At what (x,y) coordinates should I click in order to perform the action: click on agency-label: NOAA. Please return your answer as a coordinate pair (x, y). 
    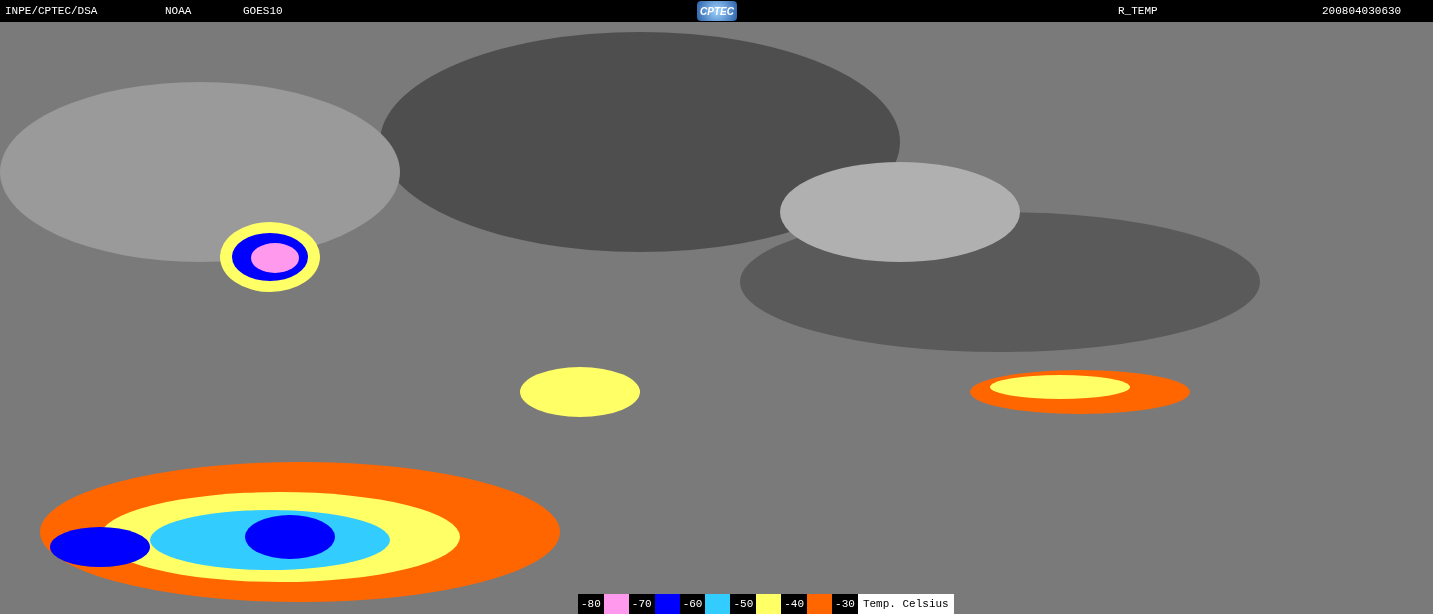
    Looking at the image, I should click on (179, 11).